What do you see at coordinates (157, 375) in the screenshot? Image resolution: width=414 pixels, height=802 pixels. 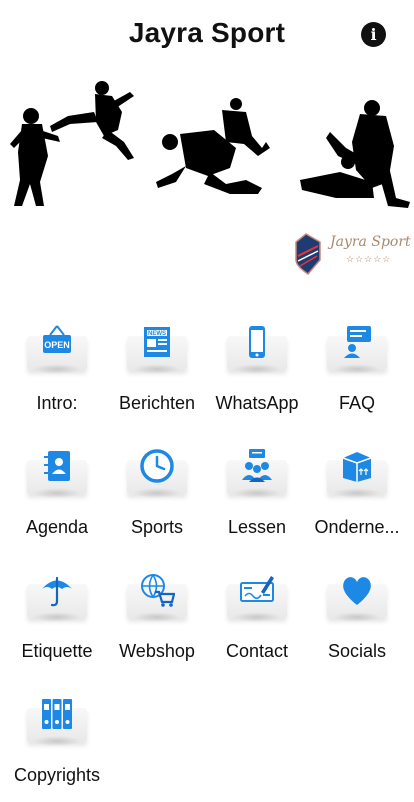 I see `menu-item-berichten: NEWS Berichten` at bounding box center [157, 375].